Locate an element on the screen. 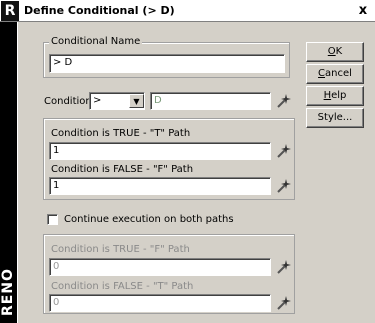 This screenshot has height=323, width=375. both-false-label: Condition is FALSE - "T" Path is located at coordinates (122, 286).